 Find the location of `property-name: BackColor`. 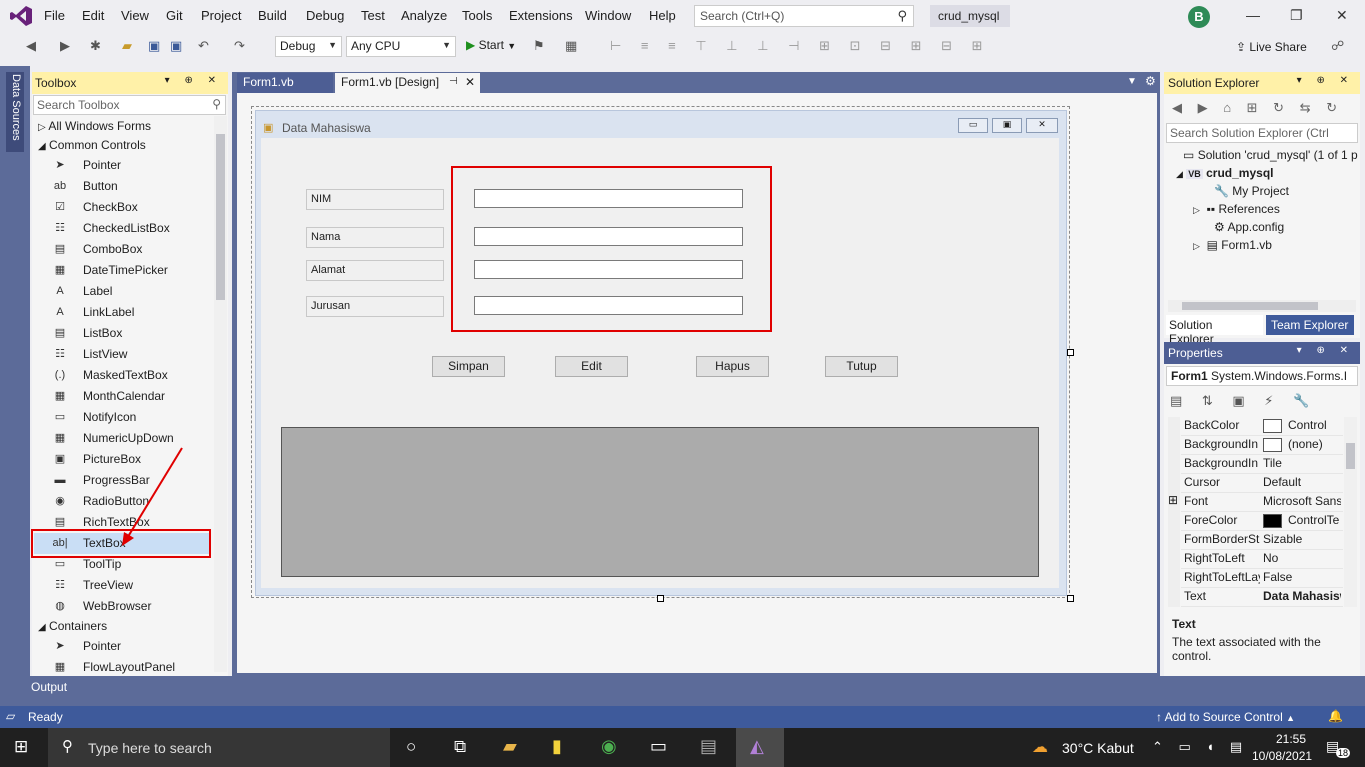

property-name: BackColor is located at coordinates (1222, 425).